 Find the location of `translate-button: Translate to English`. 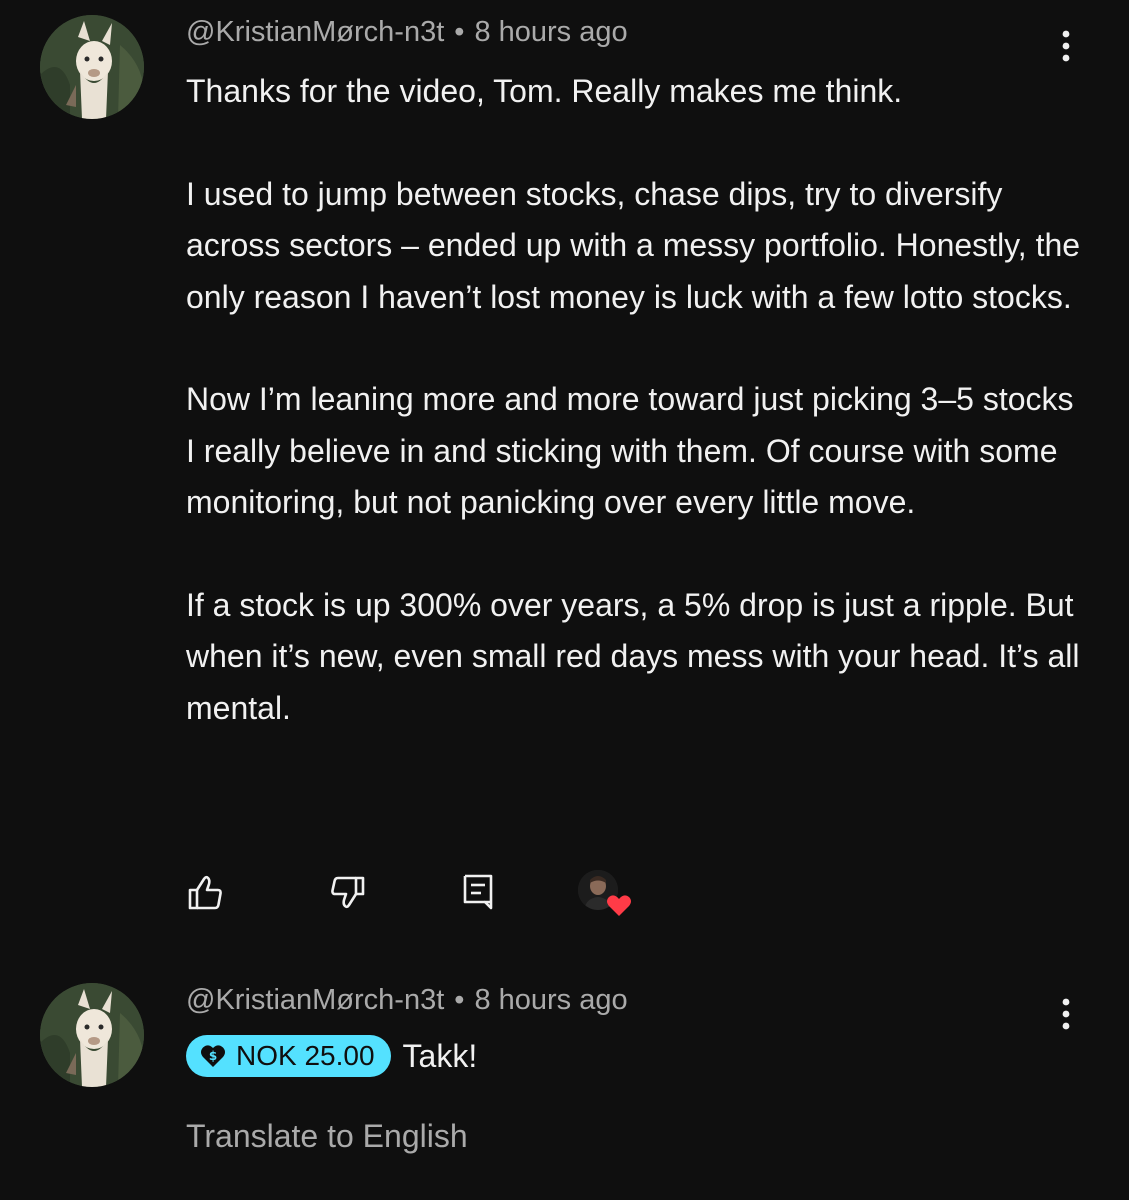

translate-button: Translate to English is located at coordinates (327, 1136).